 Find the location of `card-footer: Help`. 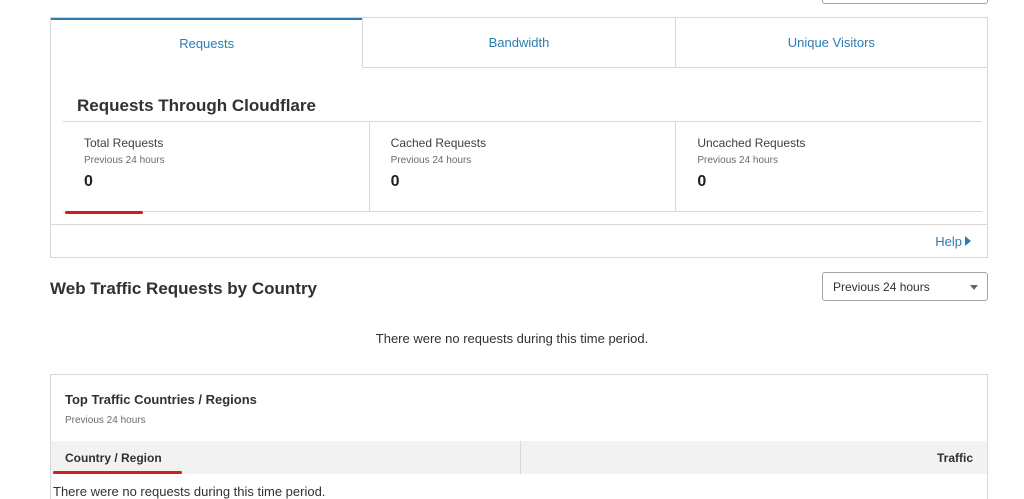

card-footer: Help is located at coordinates (519, 240).